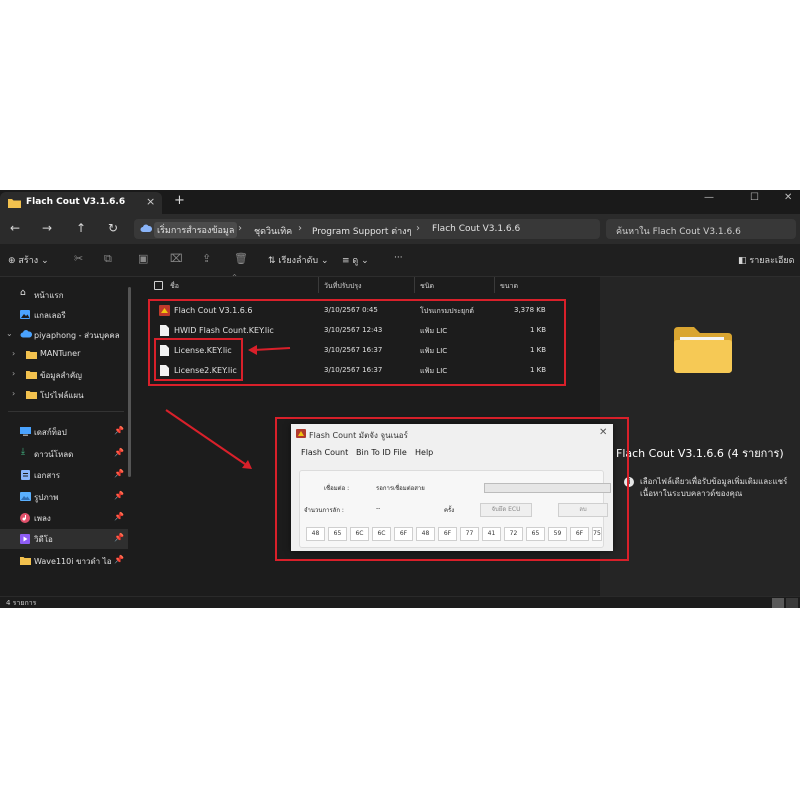 The width and height of the screenshot is (800, 800). Describe the element at coordinates (324, 510) in the screenshot. I see `count-label: จำนวนการลัก :` at that location.